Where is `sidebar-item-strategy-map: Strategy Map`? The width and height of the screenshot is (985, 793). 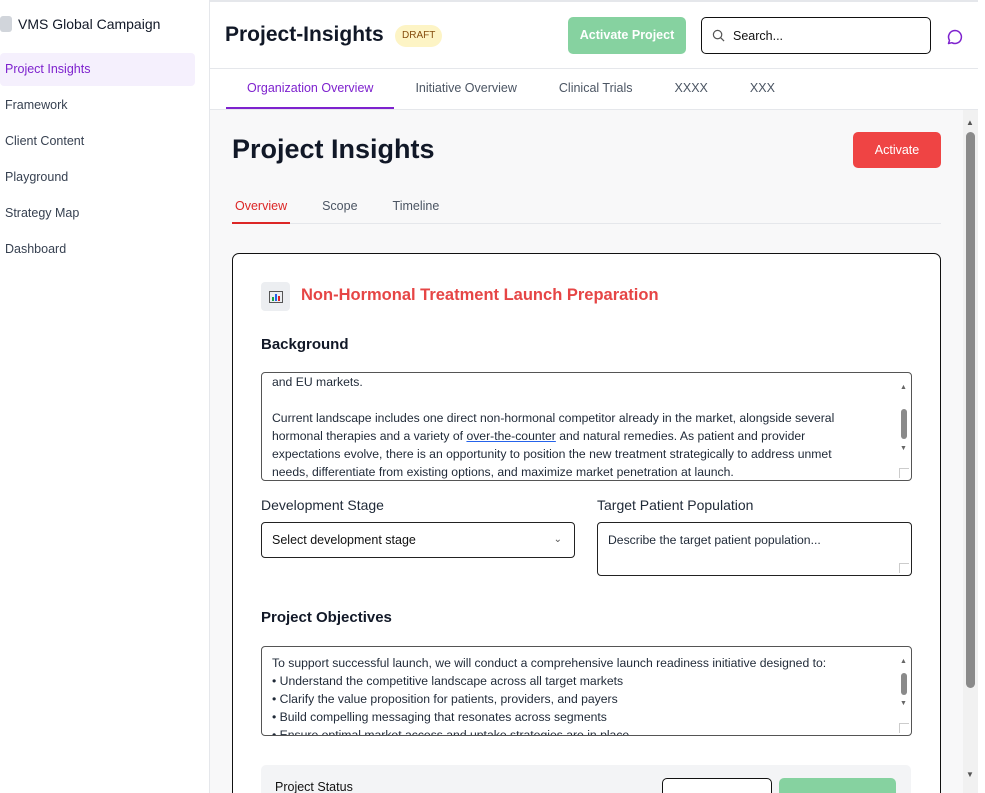 sidebar-item-strategy-map: Strategy Map is located at coordinates (97, 213).